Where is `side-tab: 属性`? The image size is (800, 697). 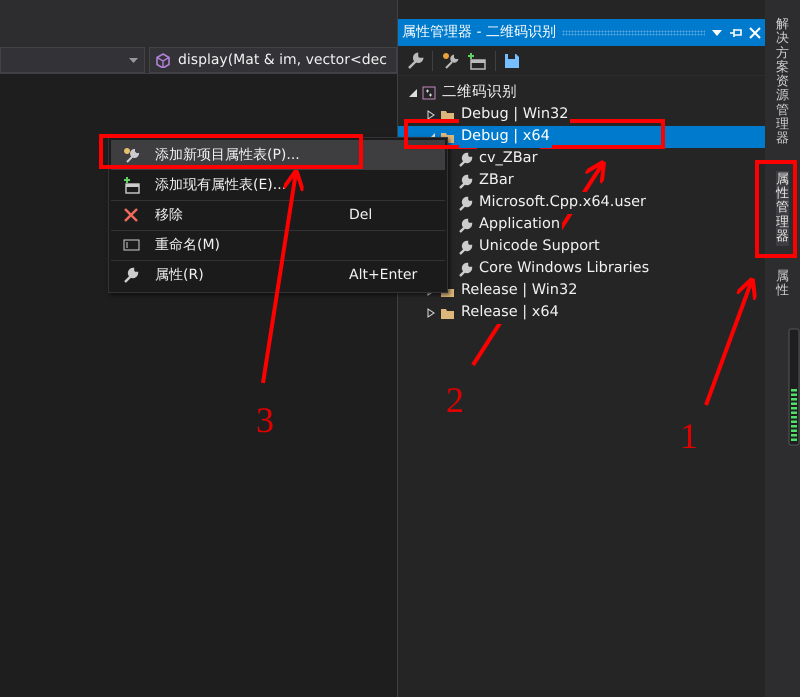
side-tab: 属性 is located at coordinates (782, 284).